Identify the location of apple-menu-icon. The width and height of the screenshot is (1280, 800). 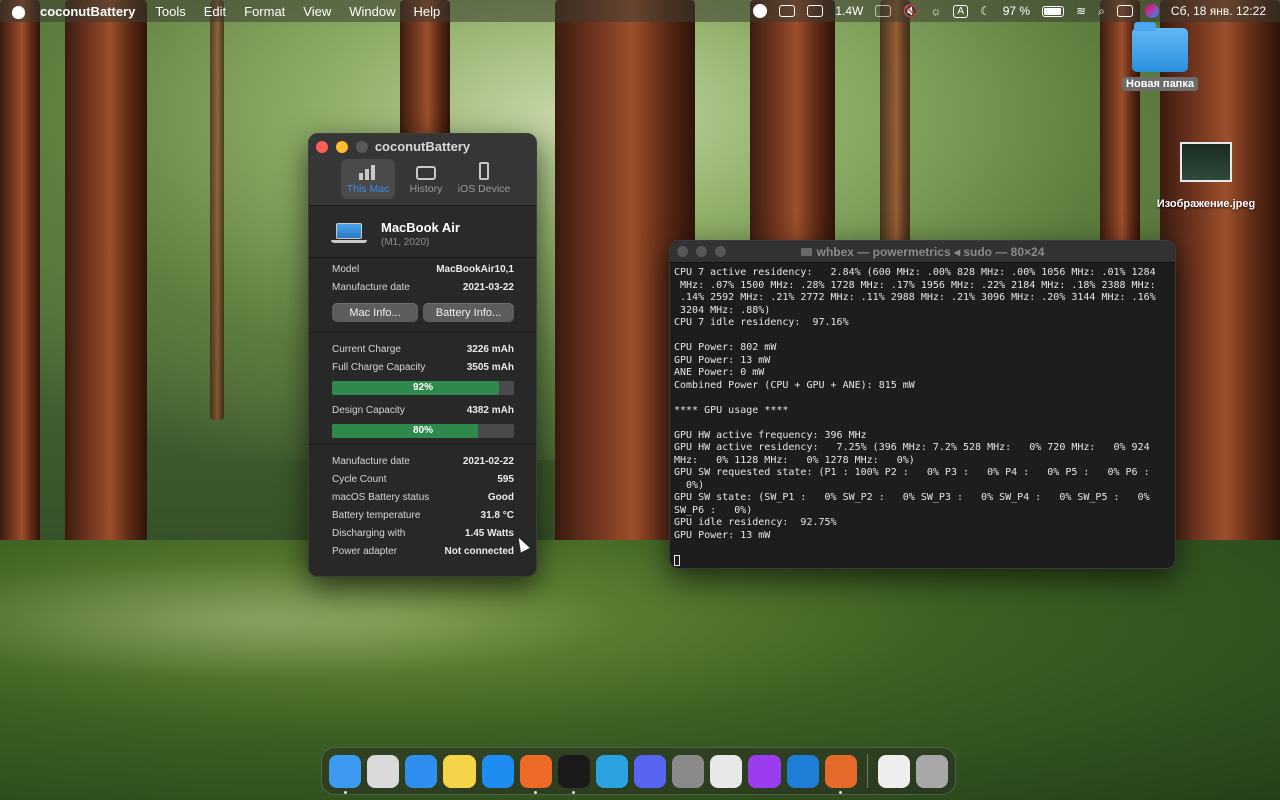
(19, 11).